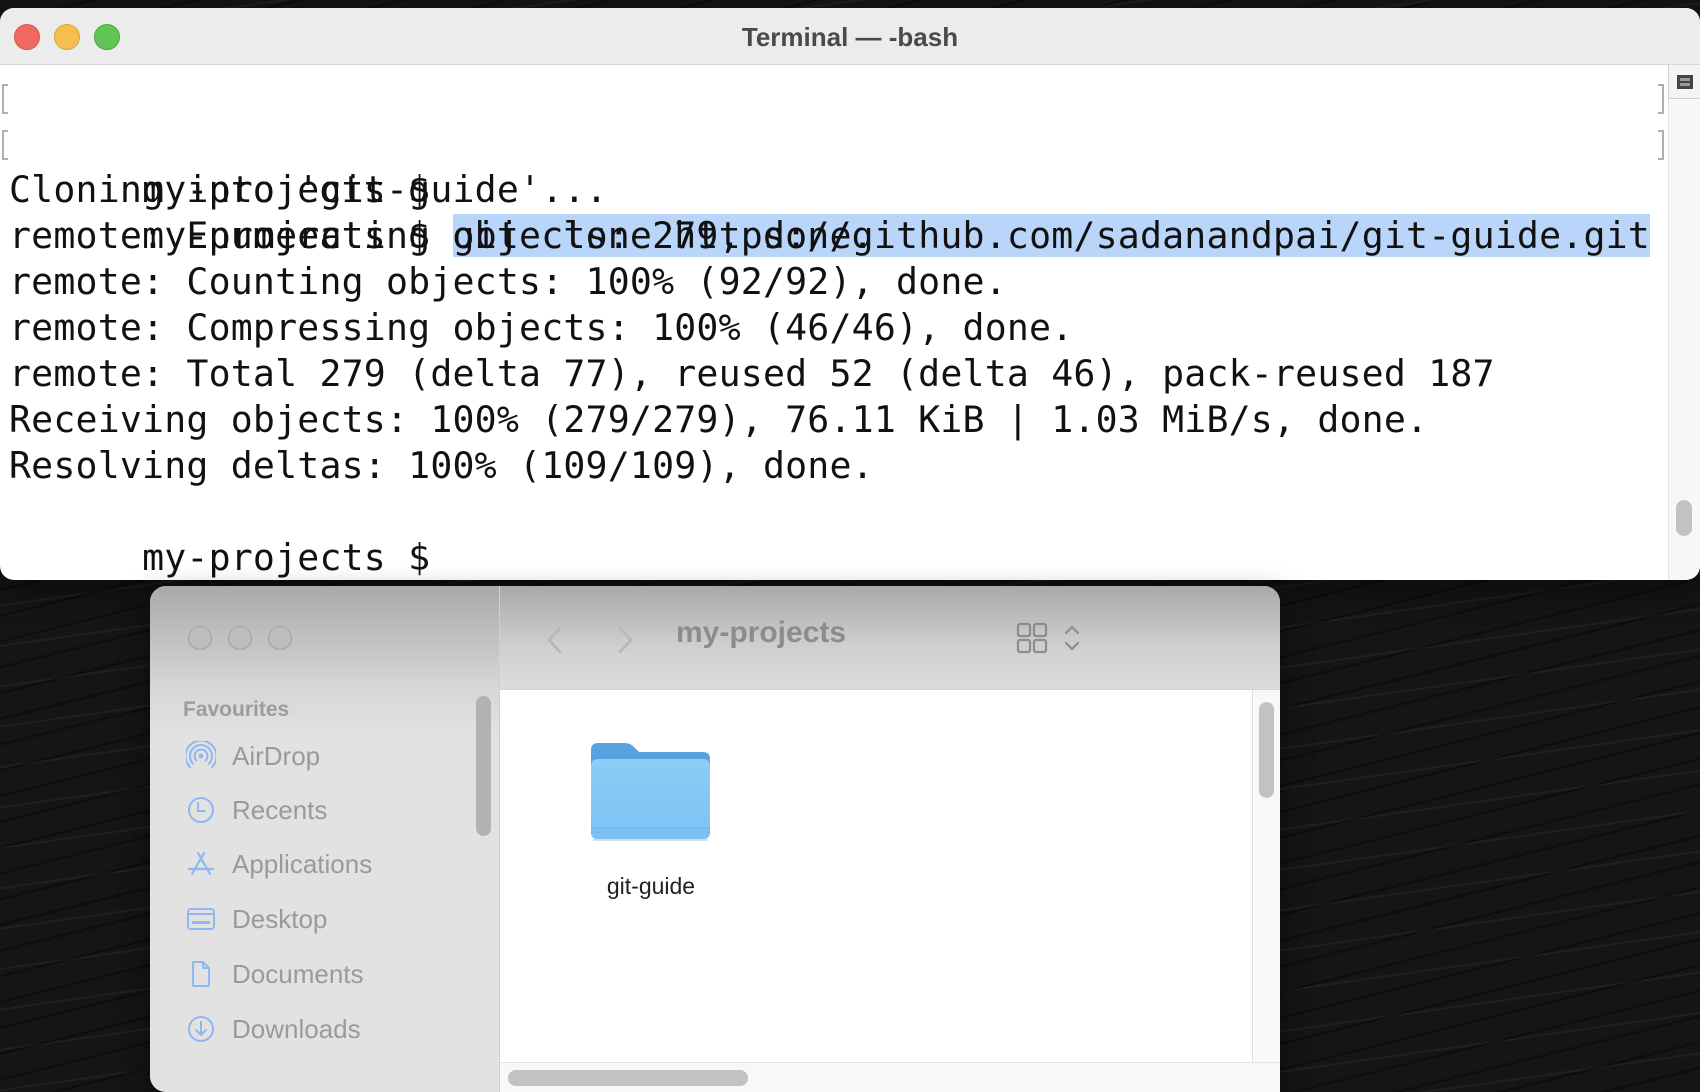 The image size is (1700, 1092). I want to click on sidebar-item-label: AirDrop, so click(276, 755).